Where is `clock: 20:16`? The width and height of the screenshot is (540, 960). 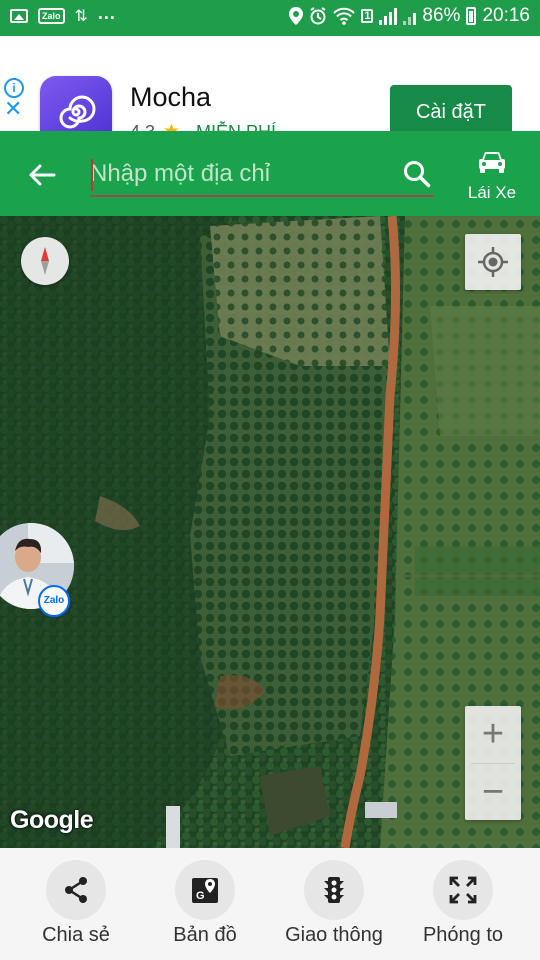 clock: 20:16 is located at coordinates (506, 15).